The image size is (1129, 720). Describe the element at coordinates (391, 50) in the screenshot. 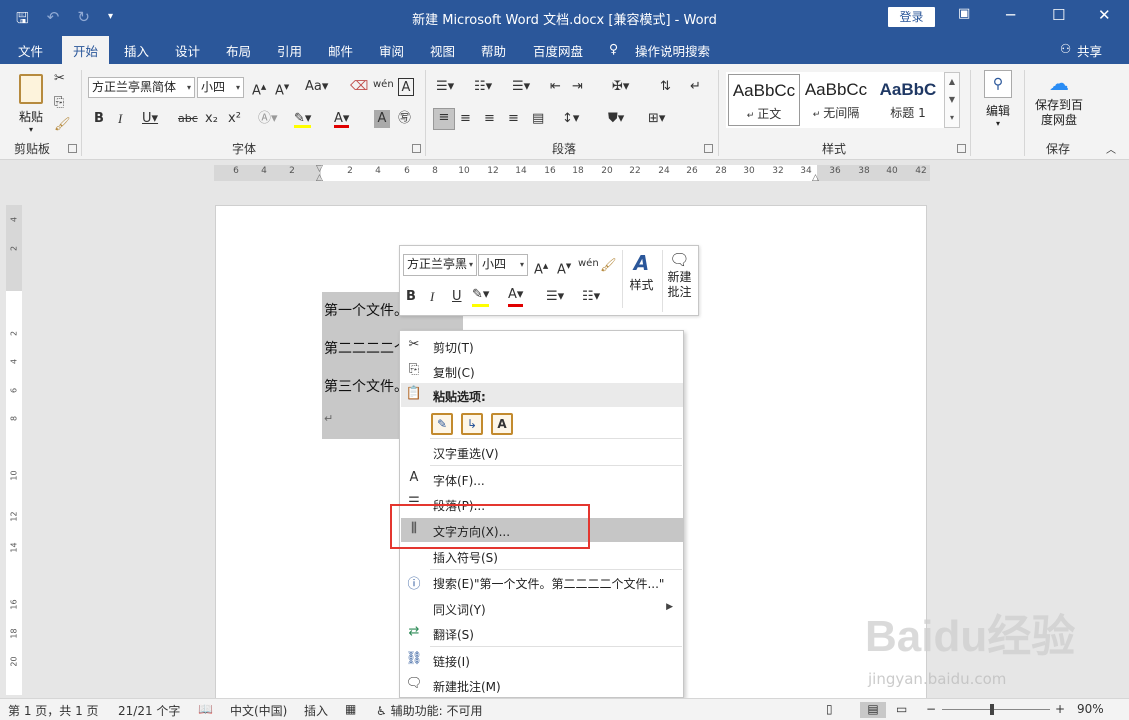

I see `tab-review: 审阅` at that location.